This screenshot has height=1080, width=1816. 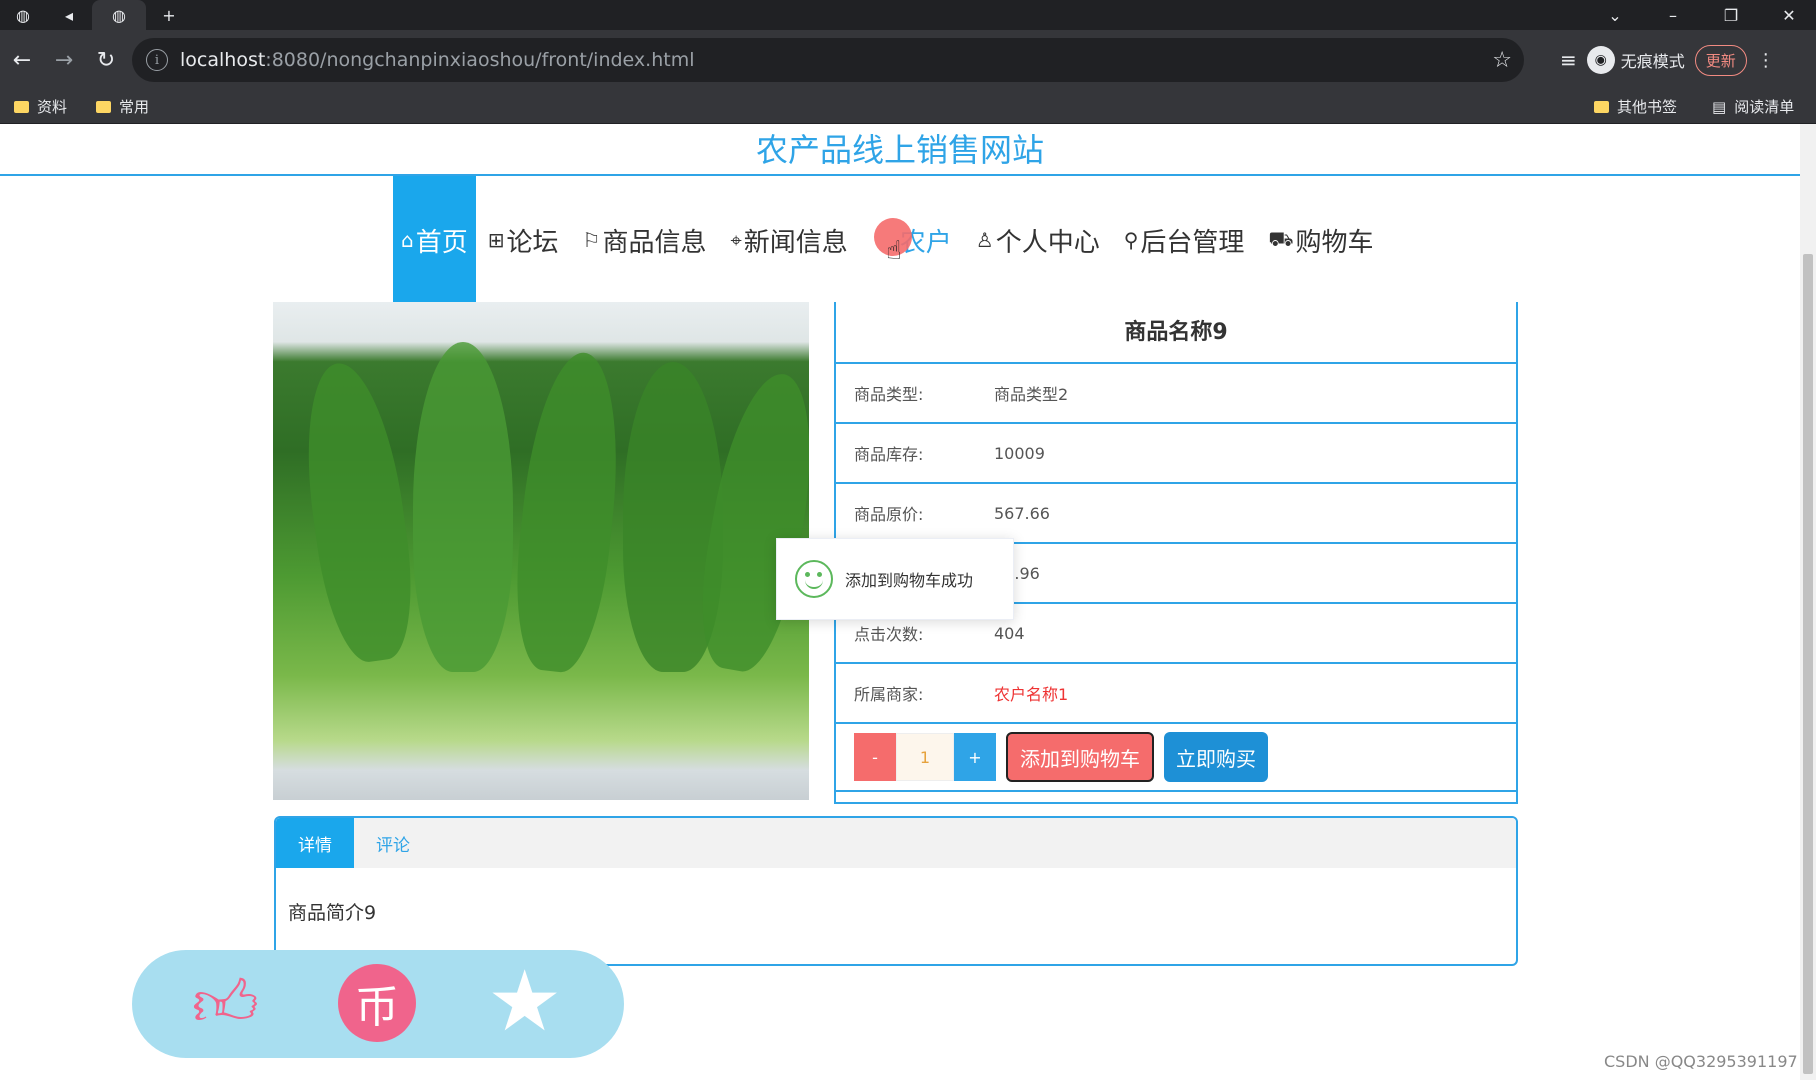 I want to click on tab-detail: 详情, so click(x=315, y=843).